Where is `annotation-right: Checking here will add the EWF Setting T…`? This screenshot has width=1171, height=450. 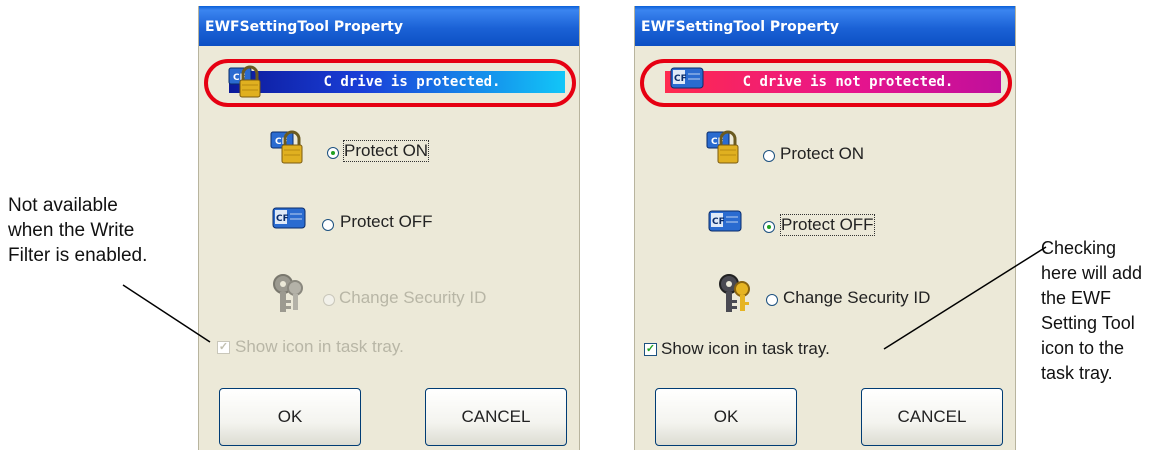 annotation-right: Checking here will add the EWF Setting T… is located at coordinates (1091, 311).